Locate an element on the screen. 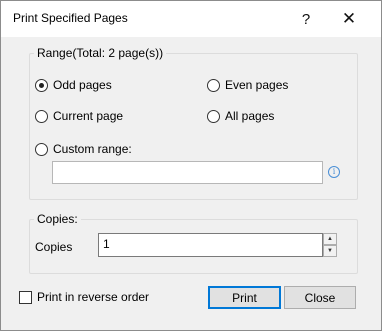 The width and height of the screenshot is (382, 331). window-title: Print Specified Pages is located at coordinates (70, 18).